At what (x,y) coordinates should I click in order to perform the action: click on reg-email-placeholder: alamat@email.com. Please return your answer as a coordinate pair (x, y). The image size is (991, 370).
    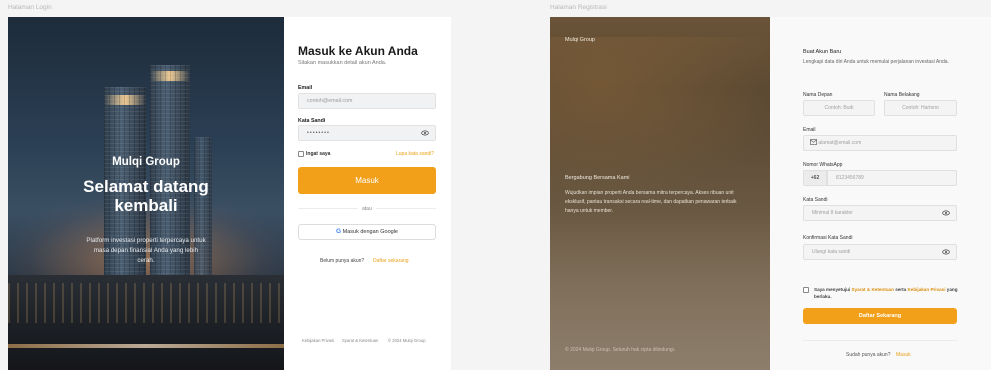
    Looking at the image, I should click on (840, 143).